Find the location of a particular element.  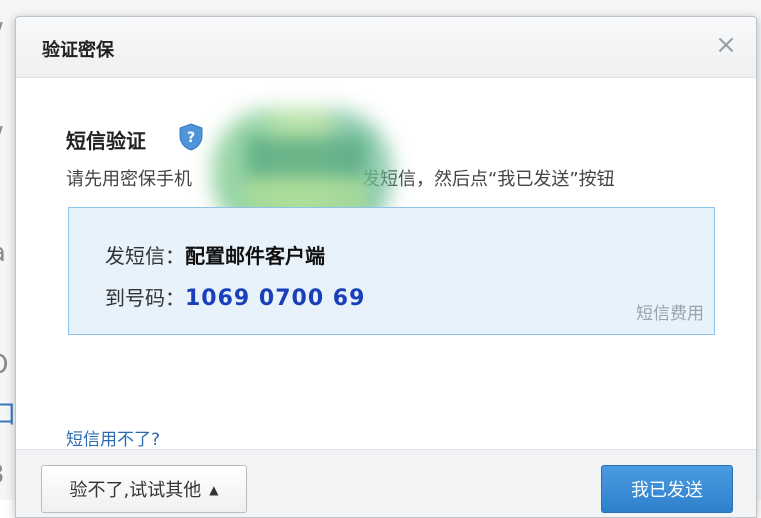

try-other-method-button: 验不了,试试其他 ▲ is located at coordinates (144, 489).